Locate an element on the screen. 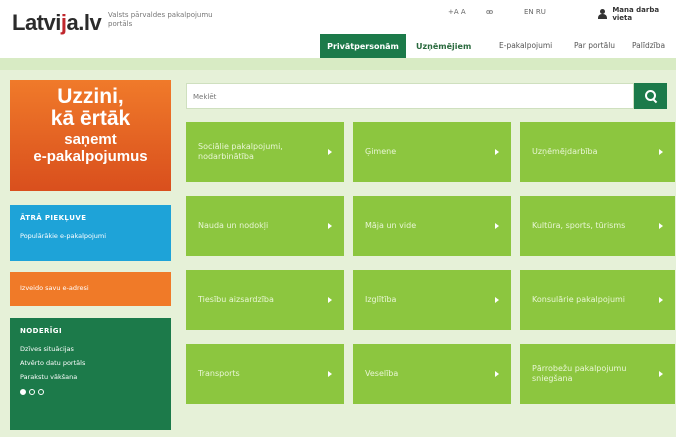 Image resolution: width=676 pixels, height=437 pixels. search-icon is located at coordinates (650, 96).